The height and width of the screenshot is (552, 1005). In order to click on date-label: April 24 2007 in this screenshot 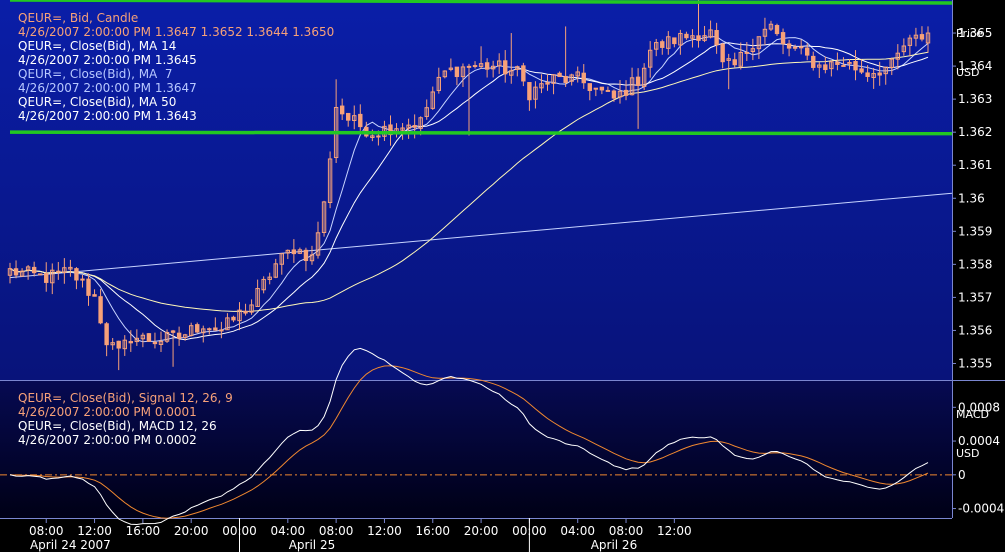, I will do `click(70, 545)`.